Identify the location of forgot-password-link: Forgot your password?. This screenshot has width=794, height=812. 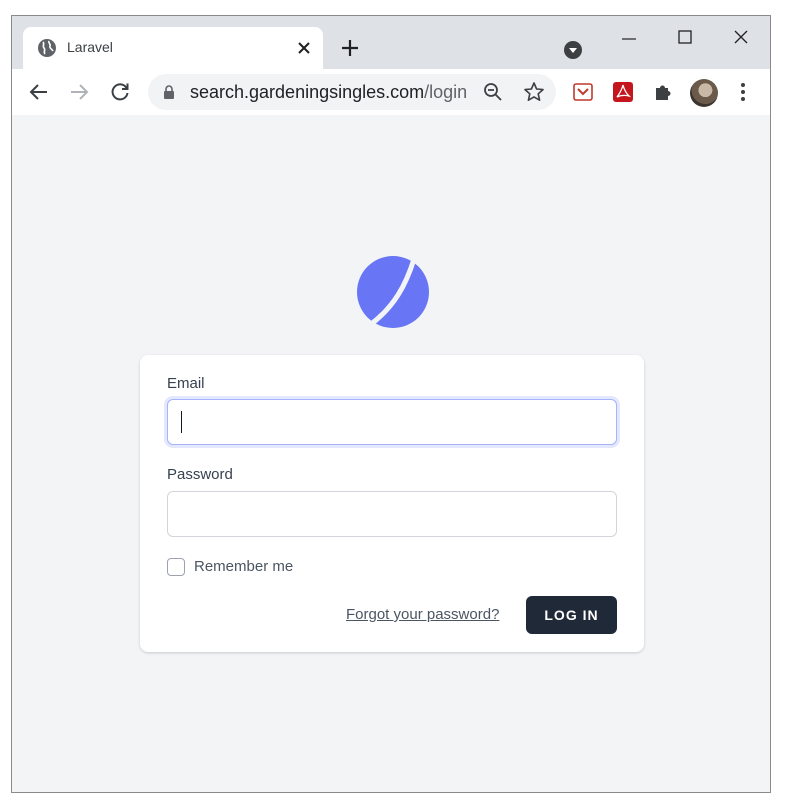
(422, 614).